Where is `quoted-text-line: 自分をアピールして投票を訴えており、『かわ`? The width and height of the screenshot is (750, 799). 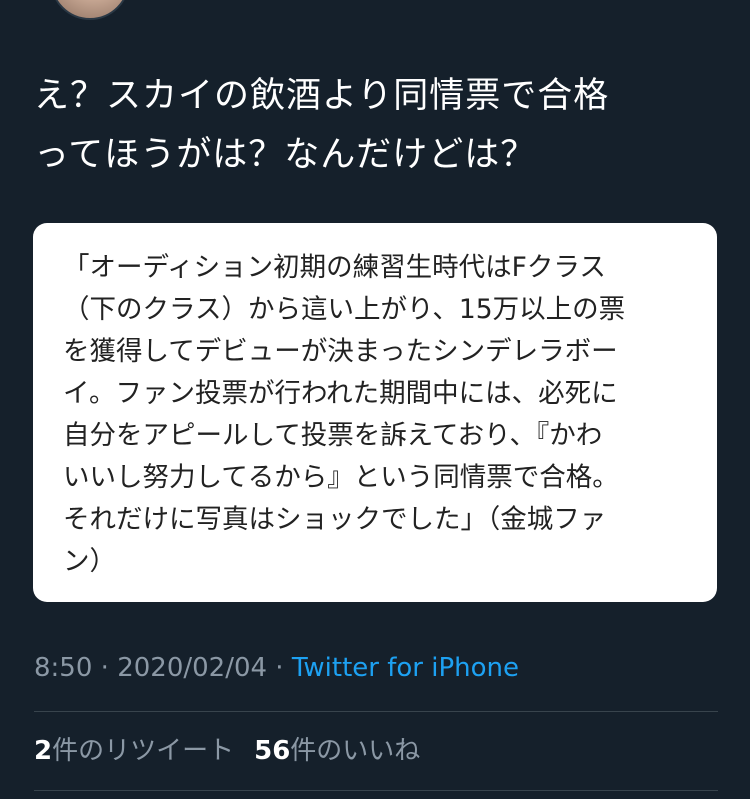
quoted-text-line: 自分をアピールして投票を訴えており、『かわ is located at coordinates (333, 435).